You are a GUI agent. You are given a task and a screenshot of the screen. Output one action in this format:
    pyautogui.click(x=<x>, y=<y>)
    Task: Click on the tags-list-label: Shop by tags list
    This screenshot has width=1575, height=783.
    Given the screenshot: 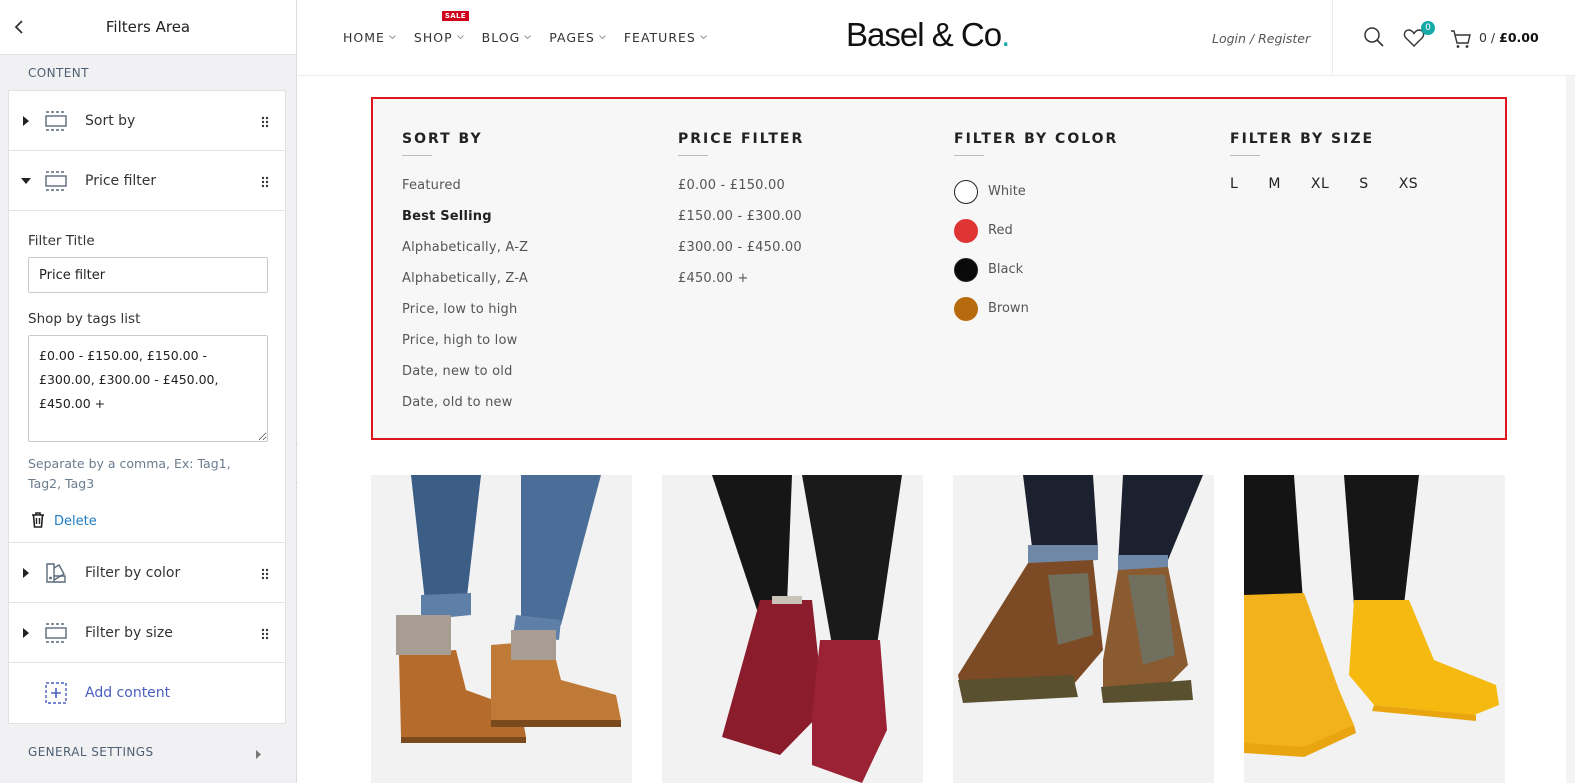 What is the action you would take?
    pyautogui.click(x=84, y=319)
    